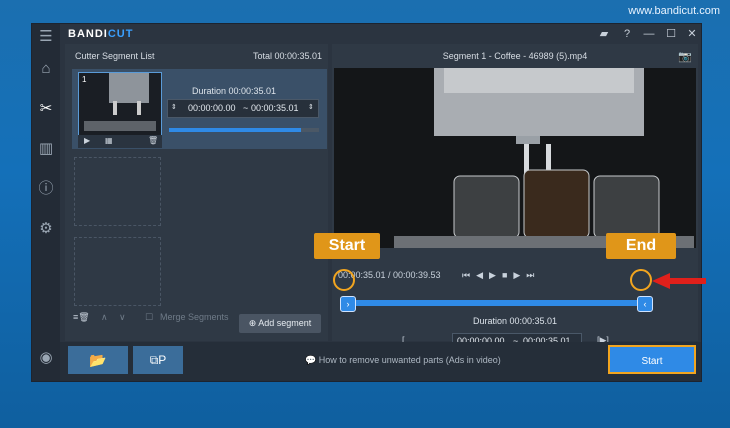 Image resolution: width=730 pixels, height=428 pixels. I want to click on segment-number: 1, so click(84, 79).